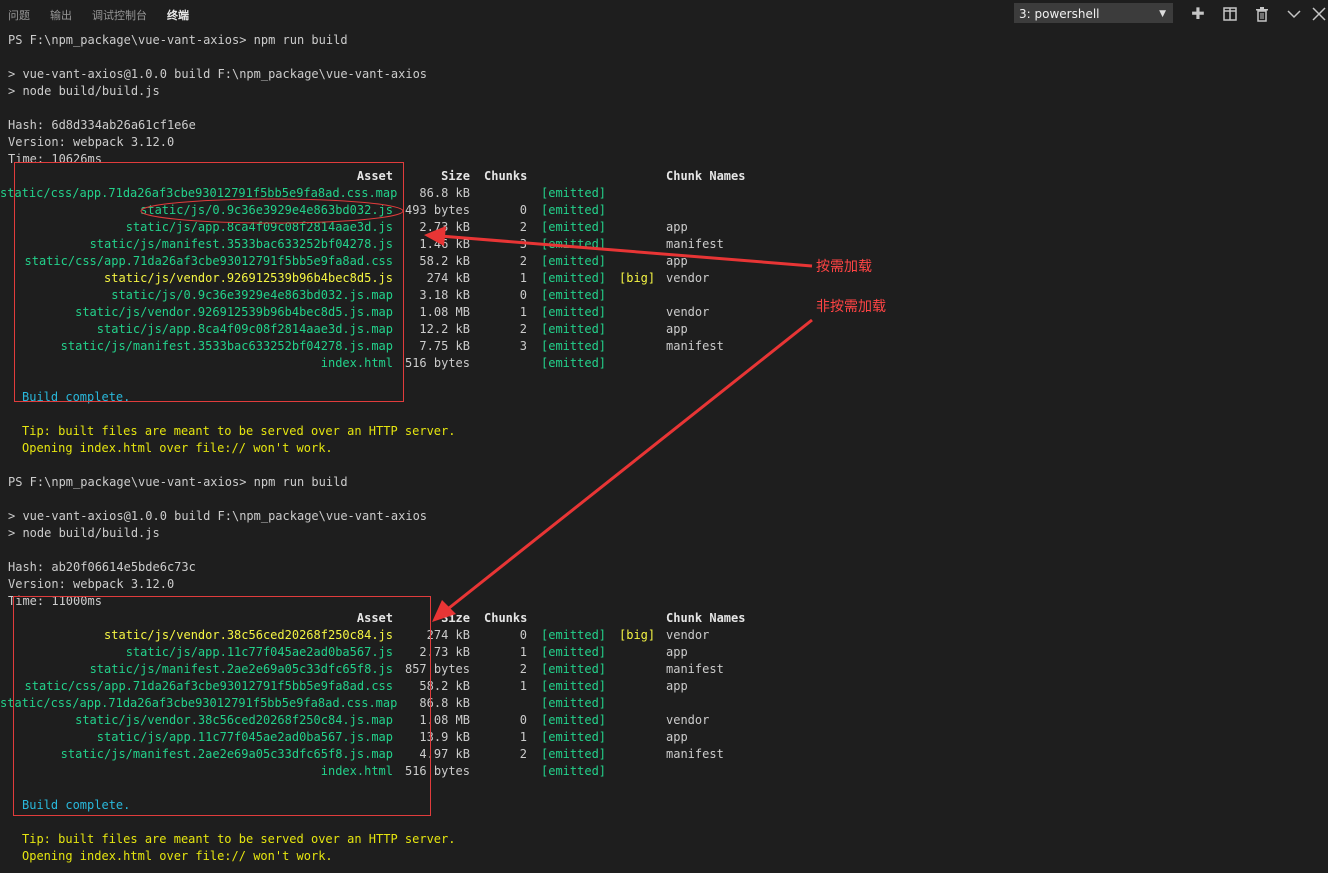  Describe the element at coordinates (851, 307) in the screenshot. I see `annotation-not-on-demand: 非按需加载` at that location.